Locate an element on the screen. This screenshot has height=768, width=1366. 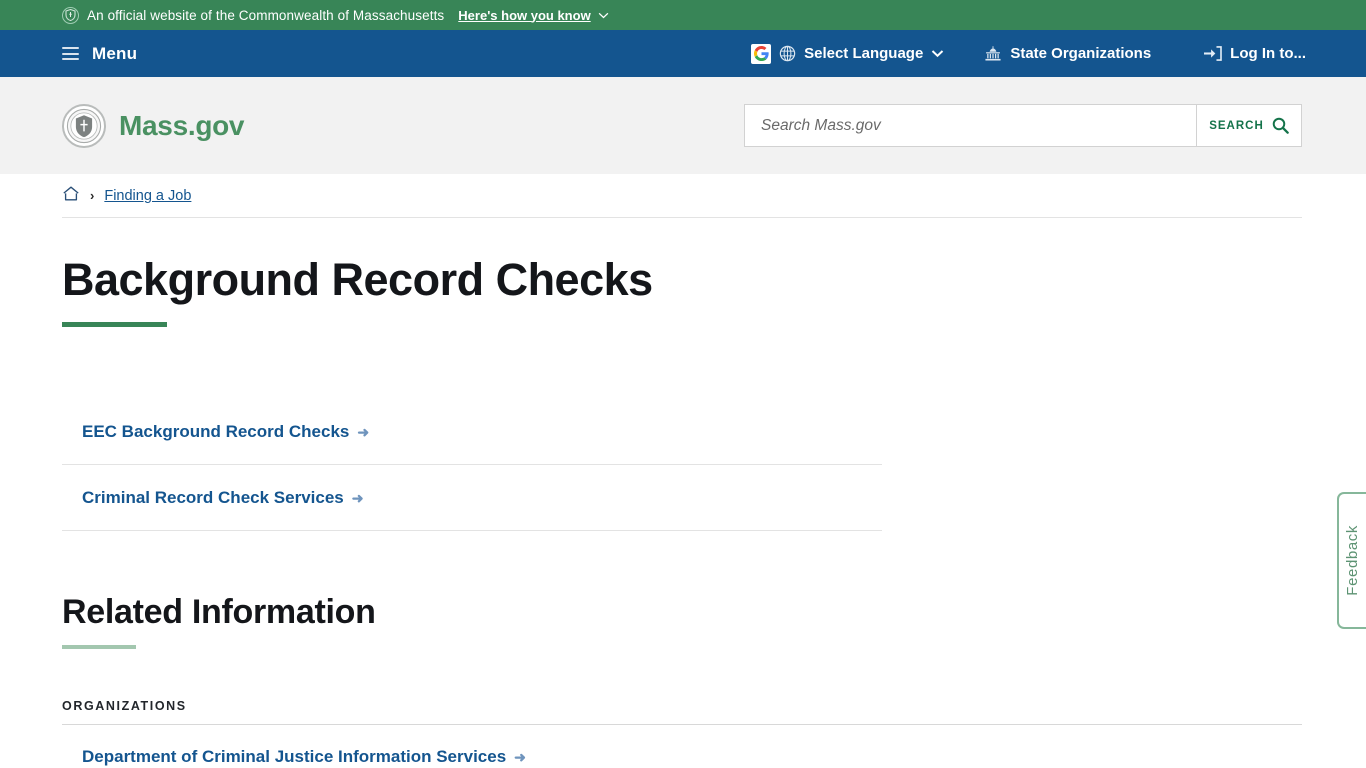
mass-gov-logo: Mass.gov is located at coordinates (153, 125).